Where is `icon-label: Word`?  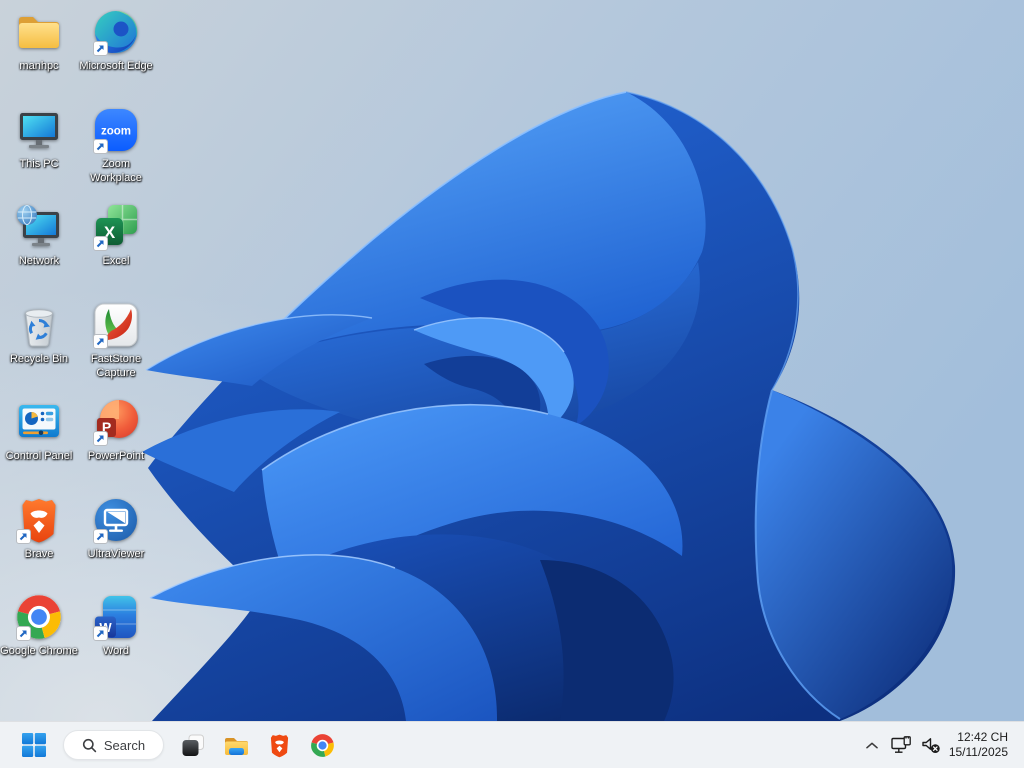 icon-label: Word is located at coordinates (116, 651).